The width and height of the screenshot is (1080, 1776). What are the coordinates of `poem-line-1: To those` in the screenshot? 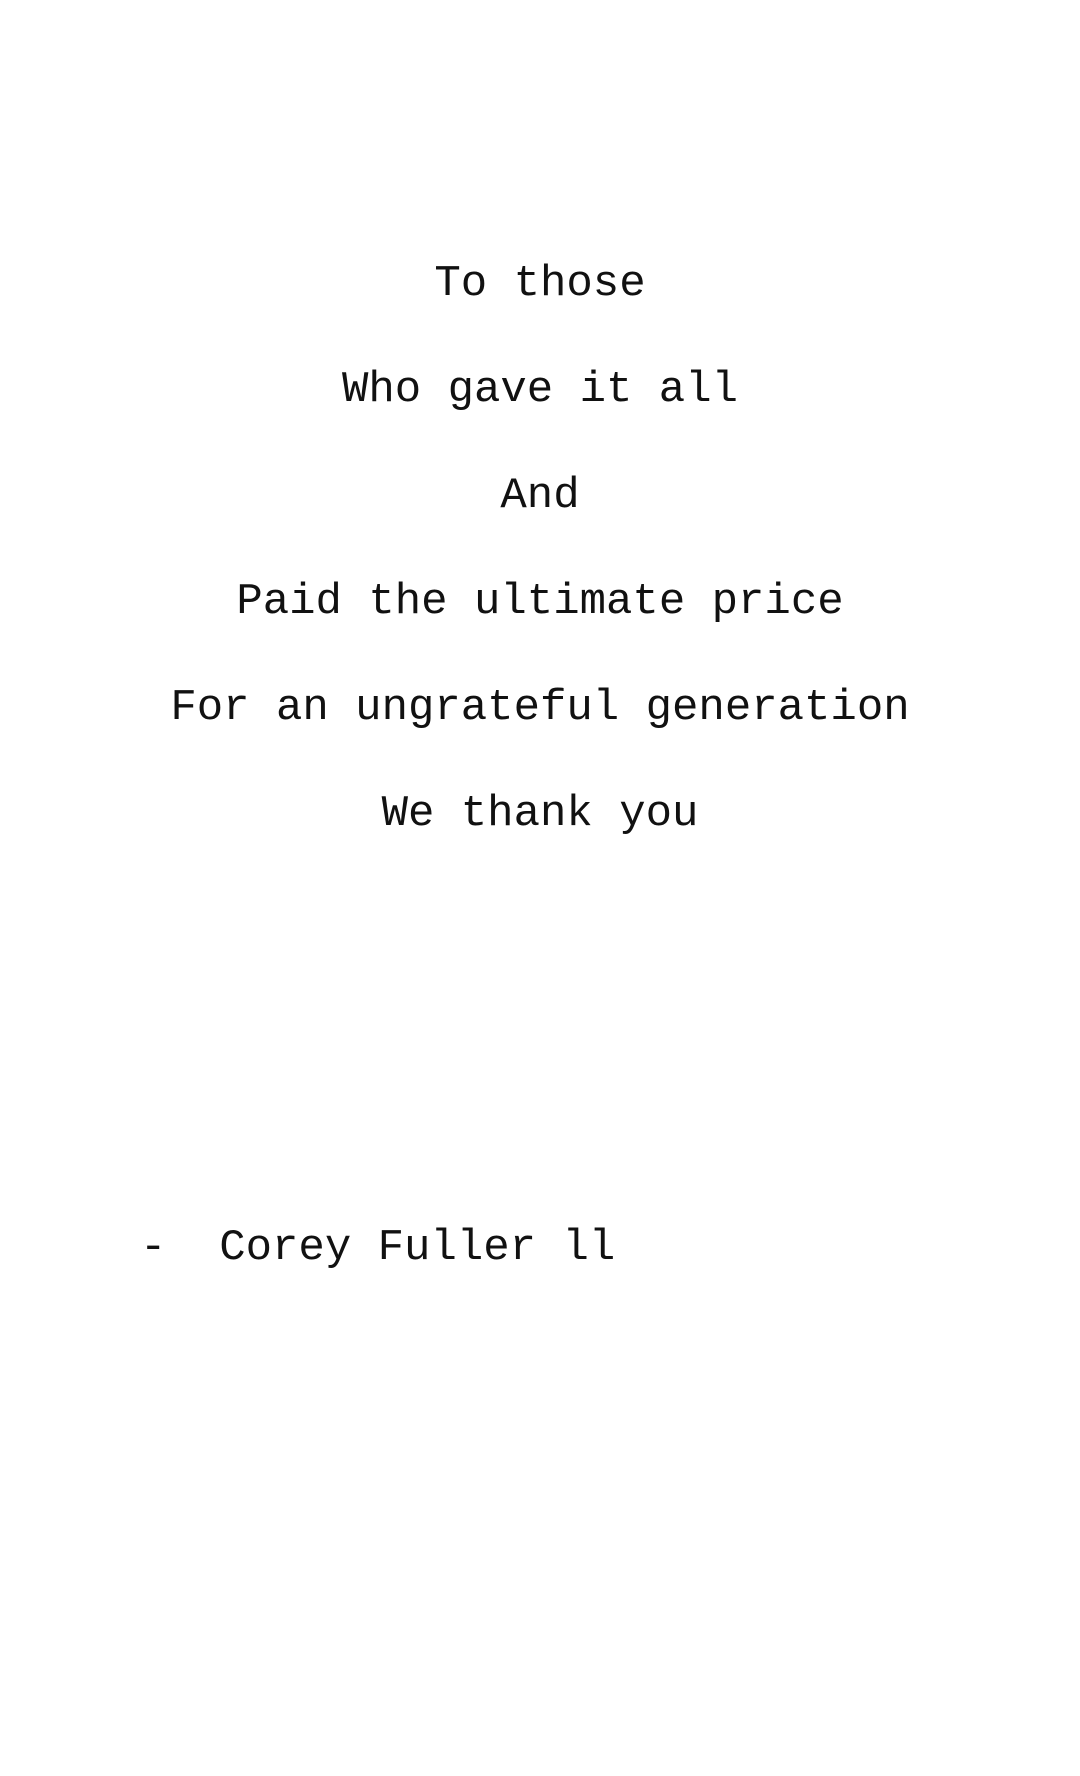 It's located at (540, 284).